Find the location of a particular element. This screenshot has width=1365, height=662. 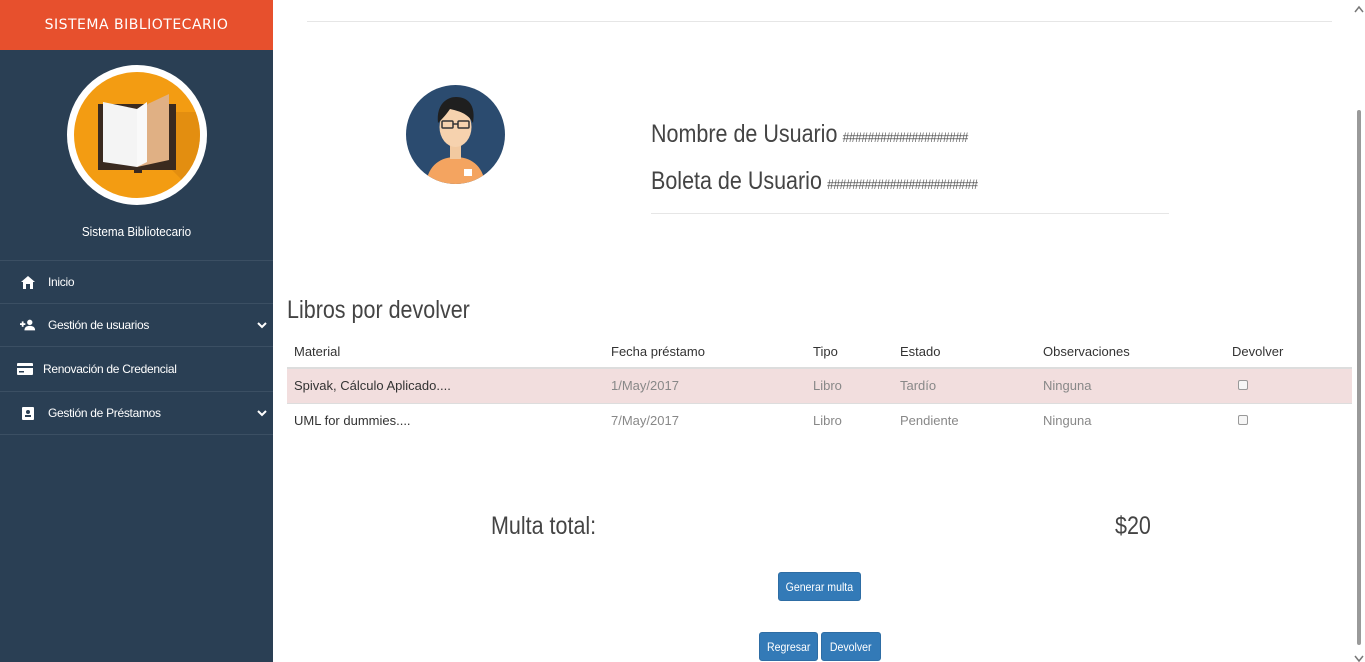

sidebar-item-label: Inicio is located at coordinates (61, 282).